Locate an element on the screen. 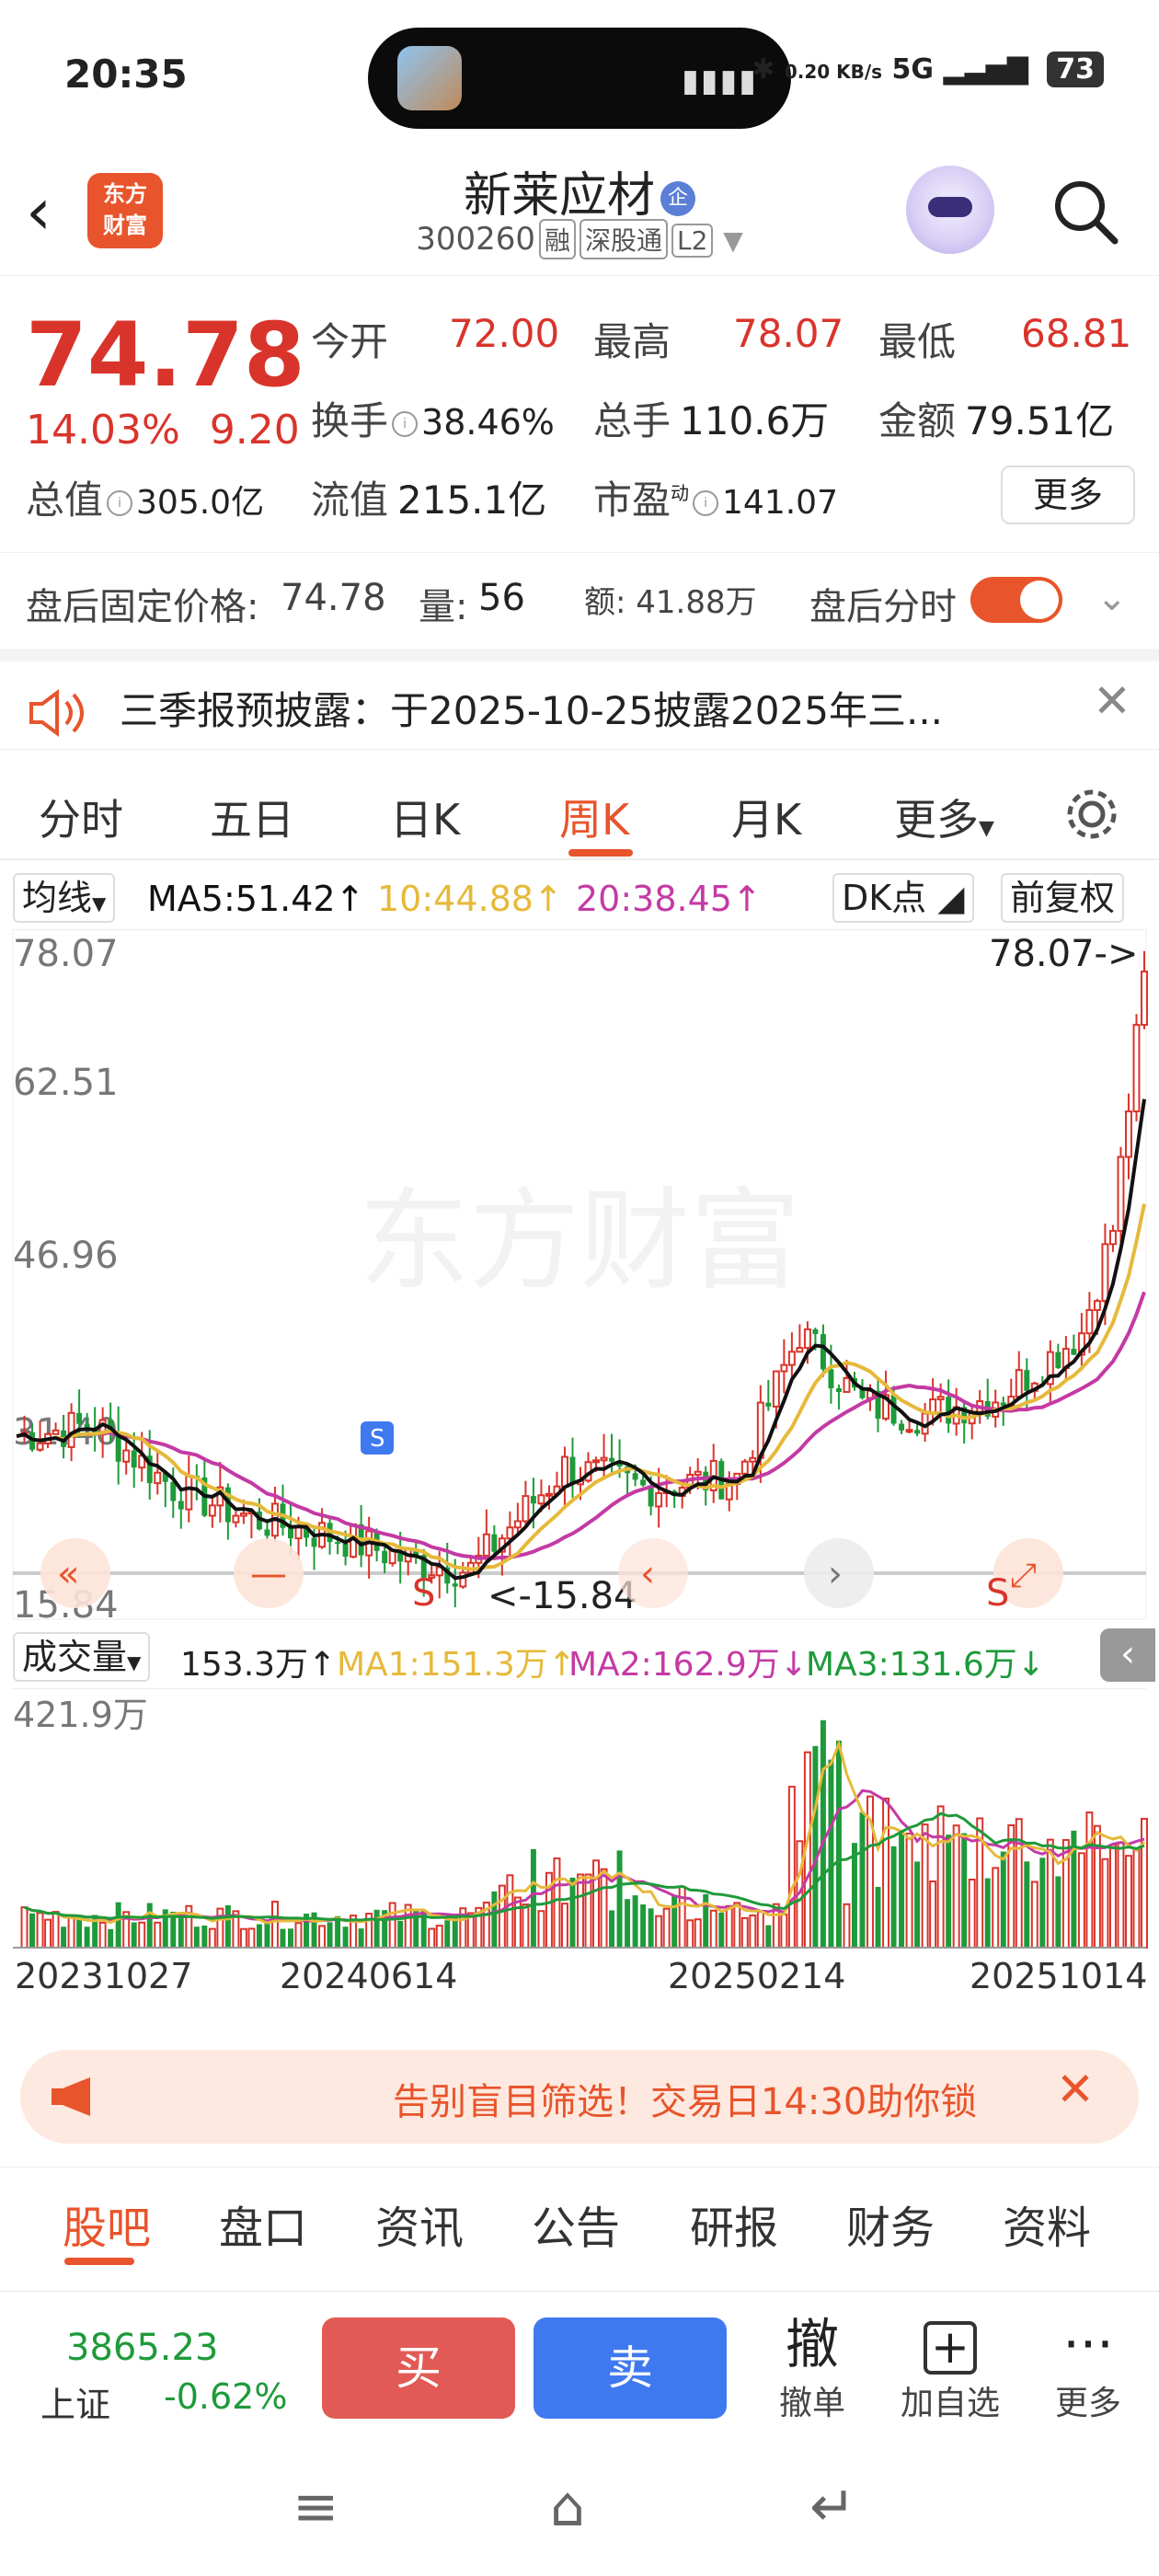 The image size is (1159, 2576). speaker-icon is located at coordinates (56, 713).